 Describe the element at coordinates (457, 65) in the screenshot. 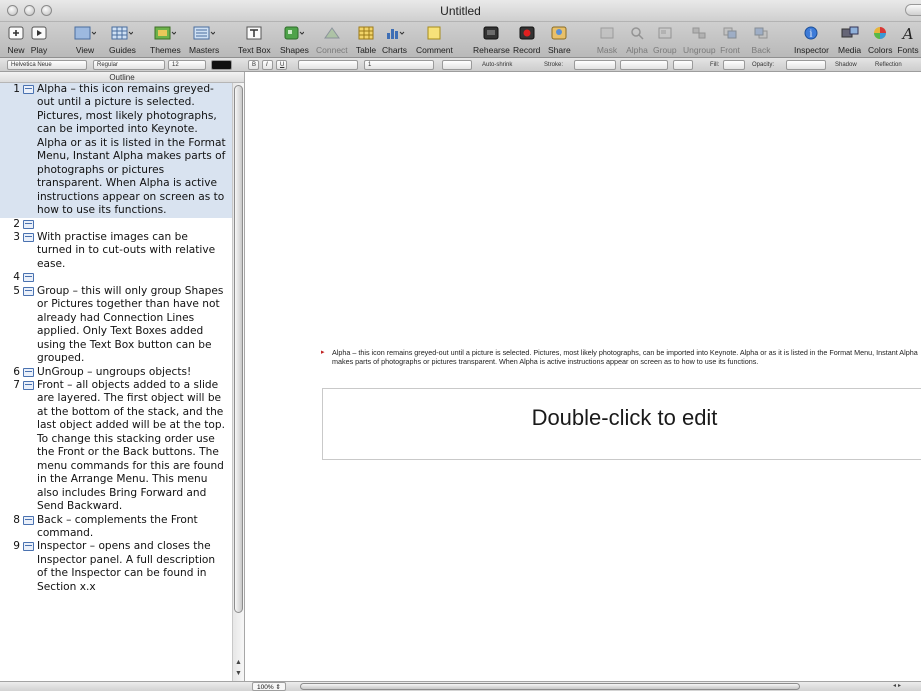

I see `columns-select` at that location.